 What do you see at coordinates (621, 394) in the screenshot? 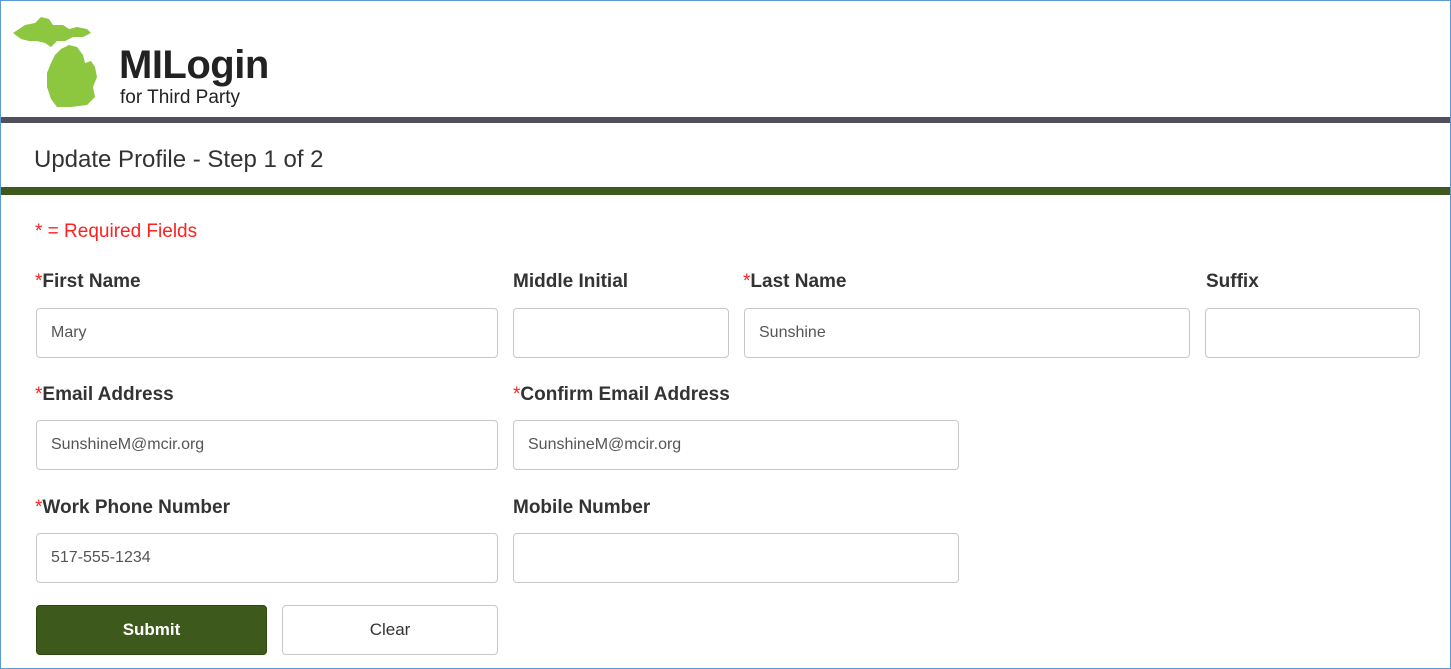
I see `confirm-email-label: *Confirm Email Address` at bounding box center [621, 394].